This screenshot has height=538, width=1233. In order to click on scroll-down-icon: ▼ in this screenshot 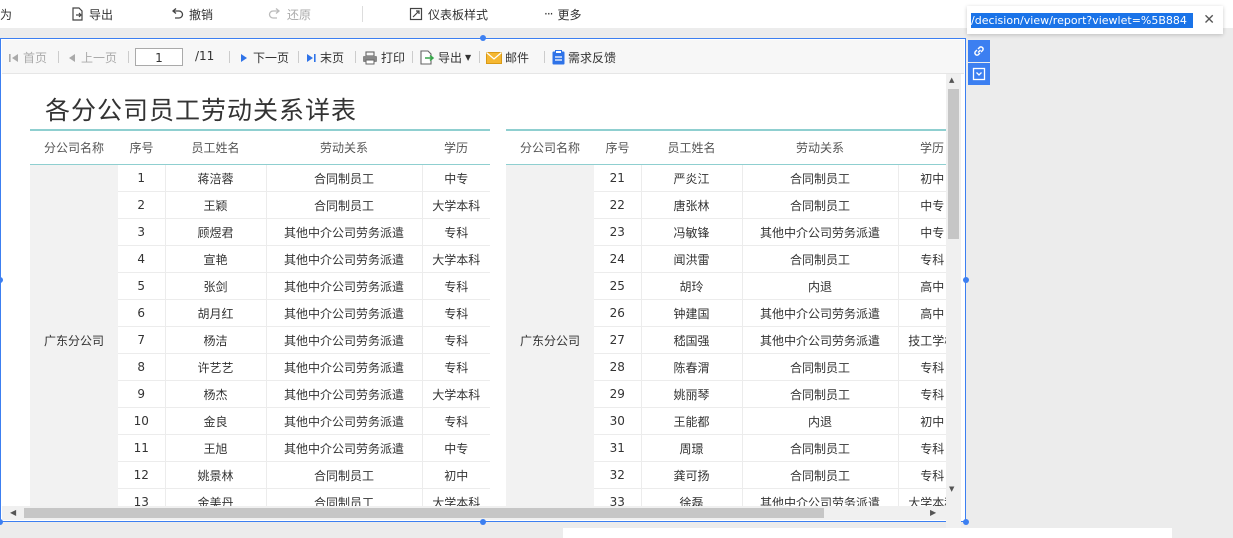, I will do `click(951, 489)`.